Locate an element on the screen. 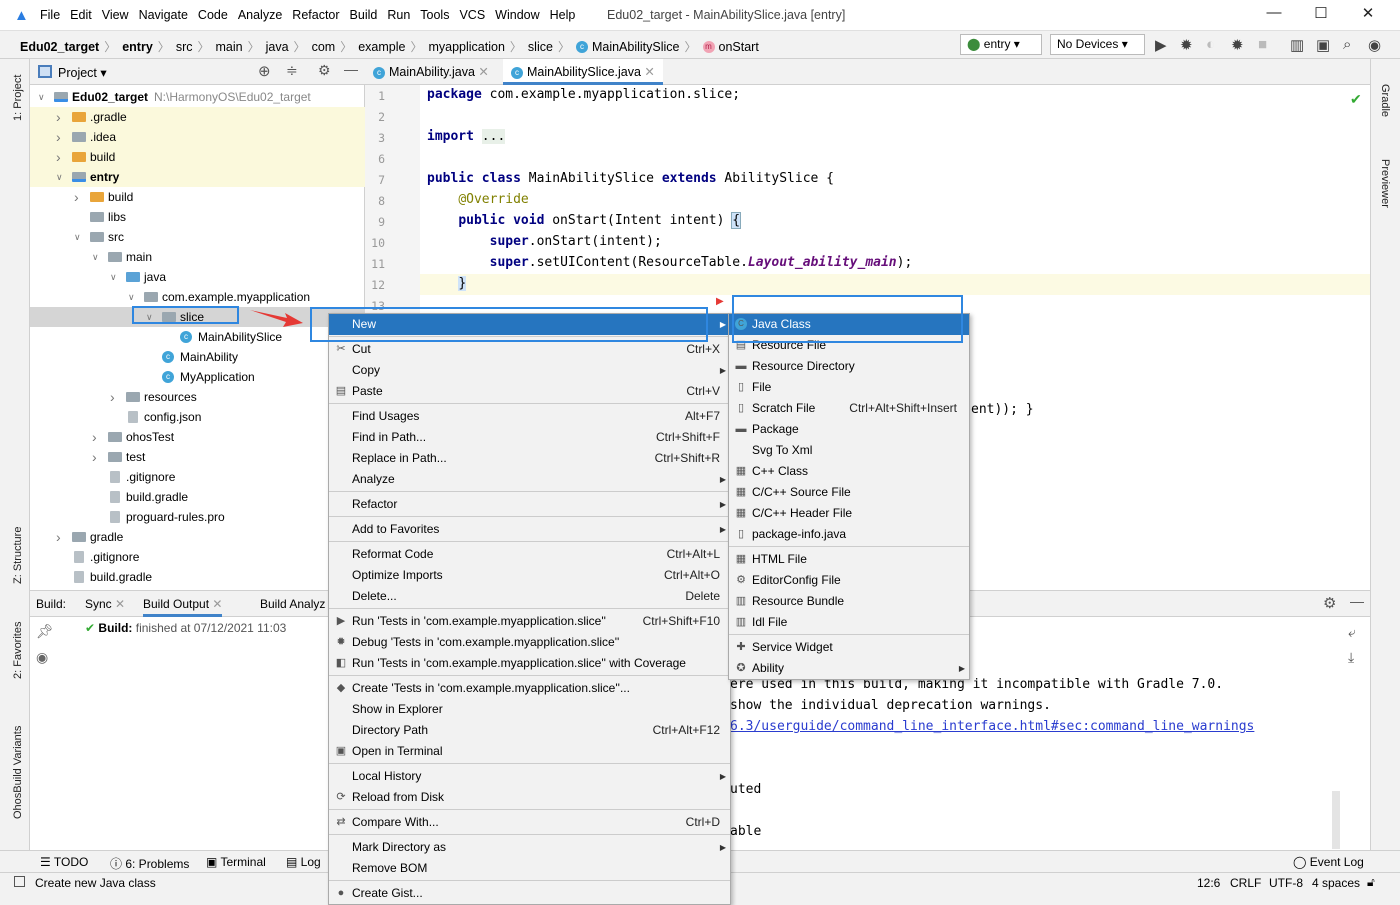 The width and height of the screenshot is (1400, 905). tab-mainabilityslice: c MainAbilitySlice.java ✕ is located at coordinates (583, 72).